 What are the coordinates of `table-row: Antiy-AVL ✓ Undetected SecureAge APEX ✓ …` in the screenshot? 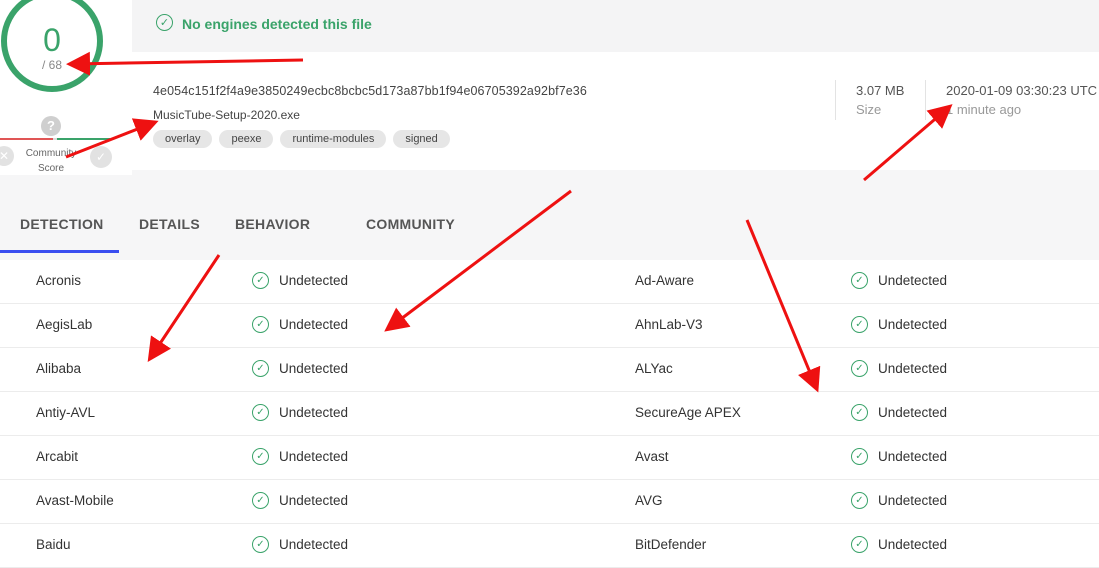 It's located at (549, 414).